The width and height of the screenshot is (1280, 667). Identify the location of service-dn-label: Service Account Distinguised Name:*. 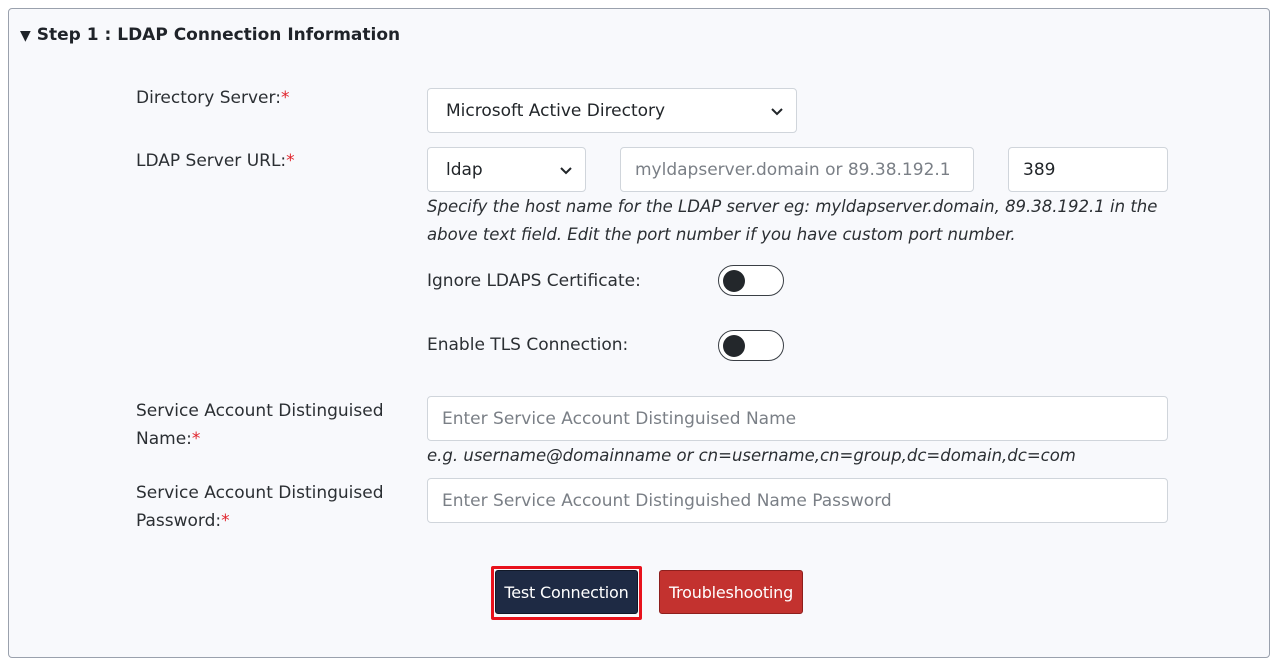
(260, 425).